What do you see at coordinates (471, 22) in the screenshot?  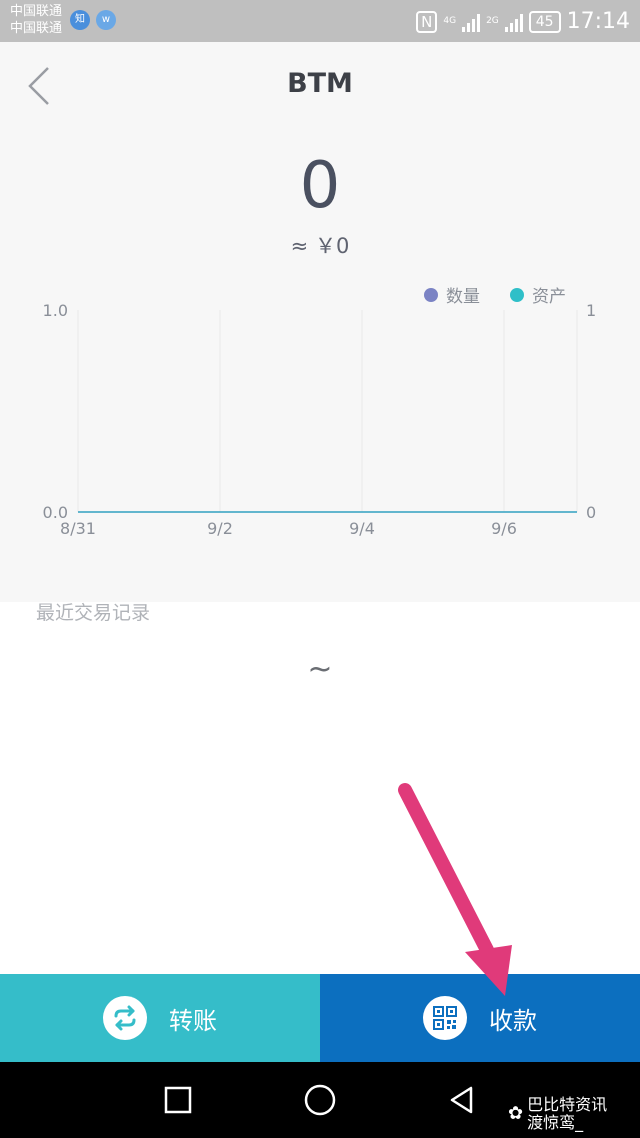 I see `signal-icon` at bounding box center [471, 22].